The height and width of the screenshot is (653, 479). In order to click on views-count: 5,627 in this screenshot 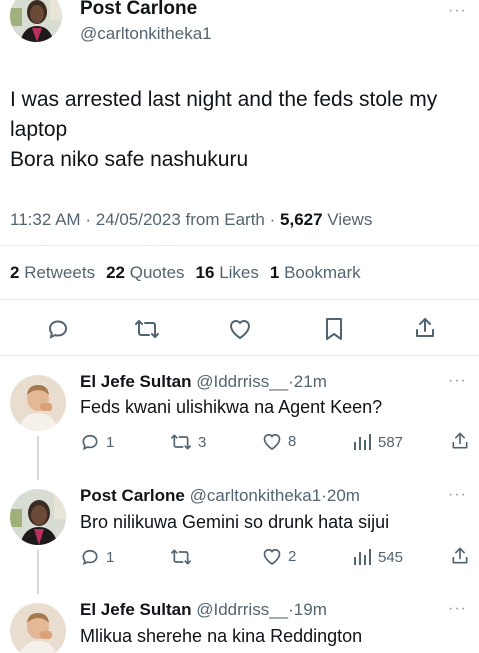, I will do `click(301, 219)`.